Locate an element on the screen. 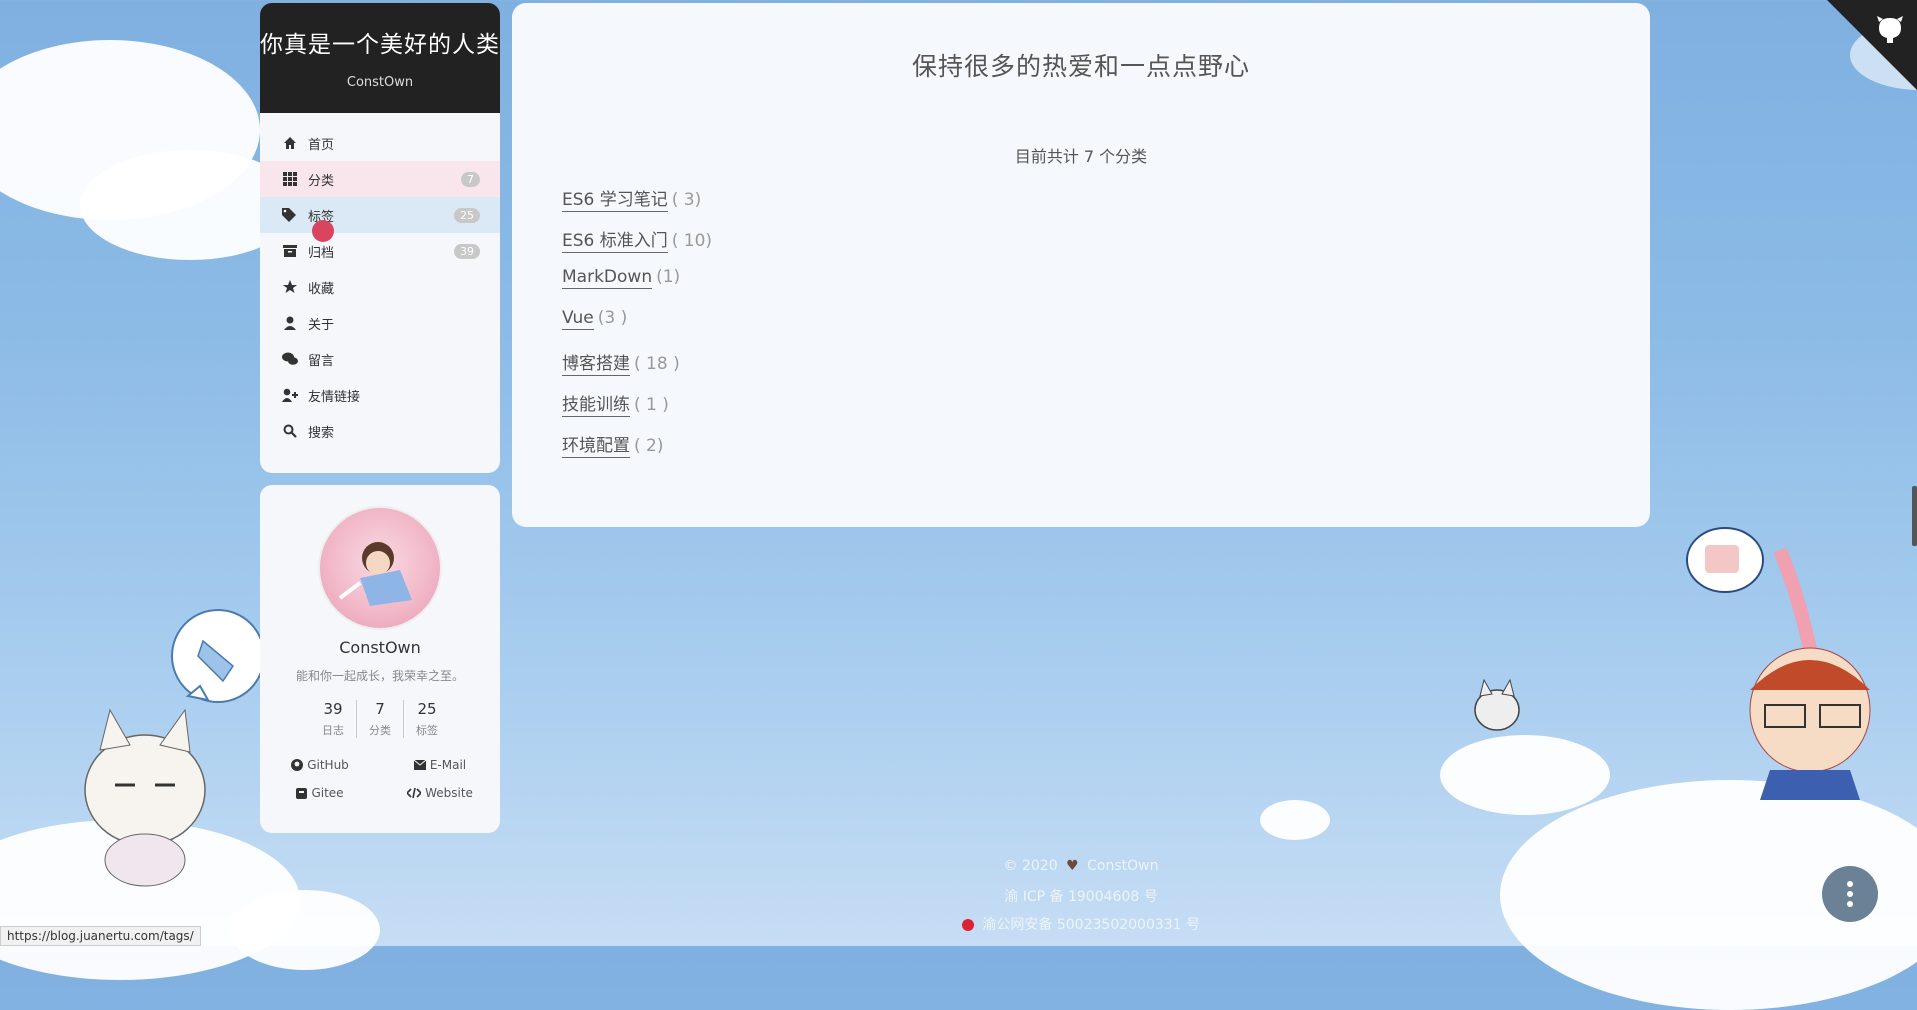 Image resolution: width=1917 pixels, height=1010 pixels. category-link: 环境配置 is located at coordinates (596, 447).